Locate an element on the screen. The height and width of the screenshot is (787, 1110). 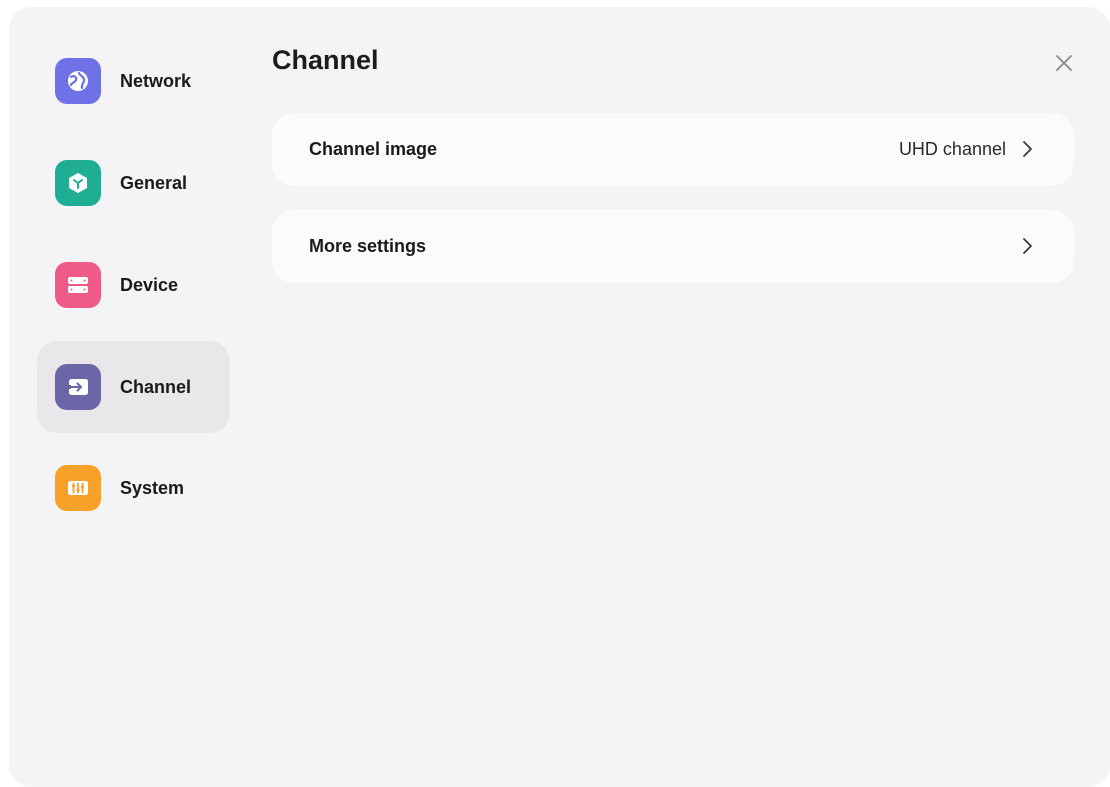
network-globe-icon is located at coordinates (78, 81).